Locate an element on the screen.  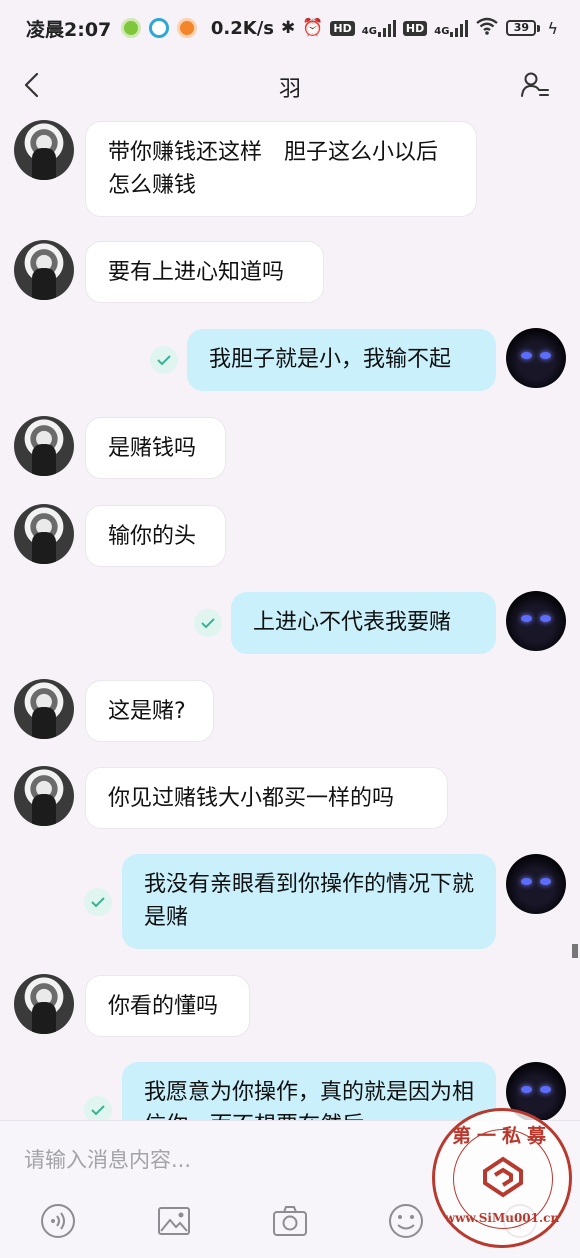
battery-icon: 39 is located at coordinates (523, 28).